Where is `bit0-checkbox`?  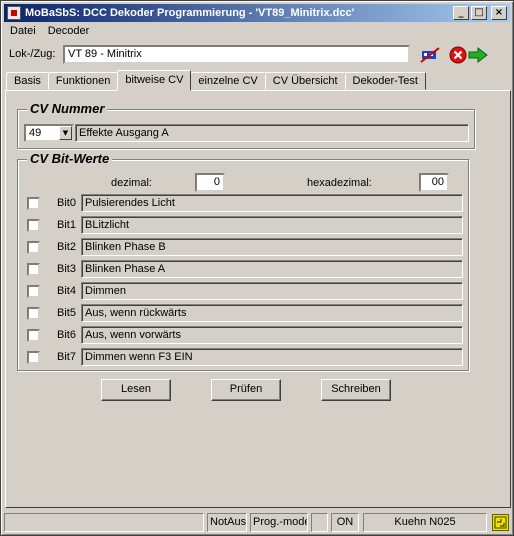
bit0-checkbox is located at coordinates (33, 203).